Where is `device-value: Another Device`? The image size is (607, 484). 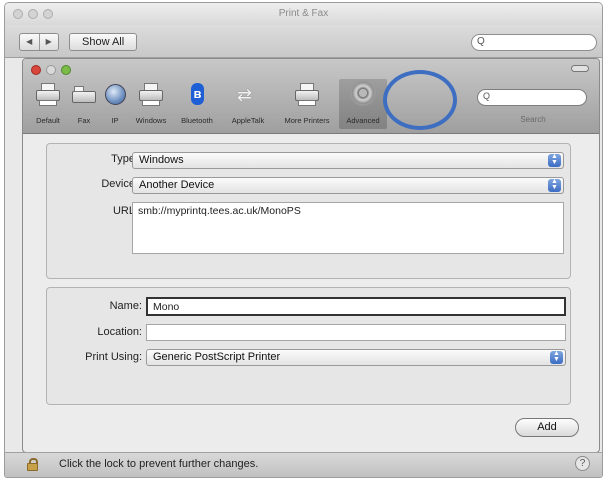 device-value: Another Device is located at coordinates (177, 185).